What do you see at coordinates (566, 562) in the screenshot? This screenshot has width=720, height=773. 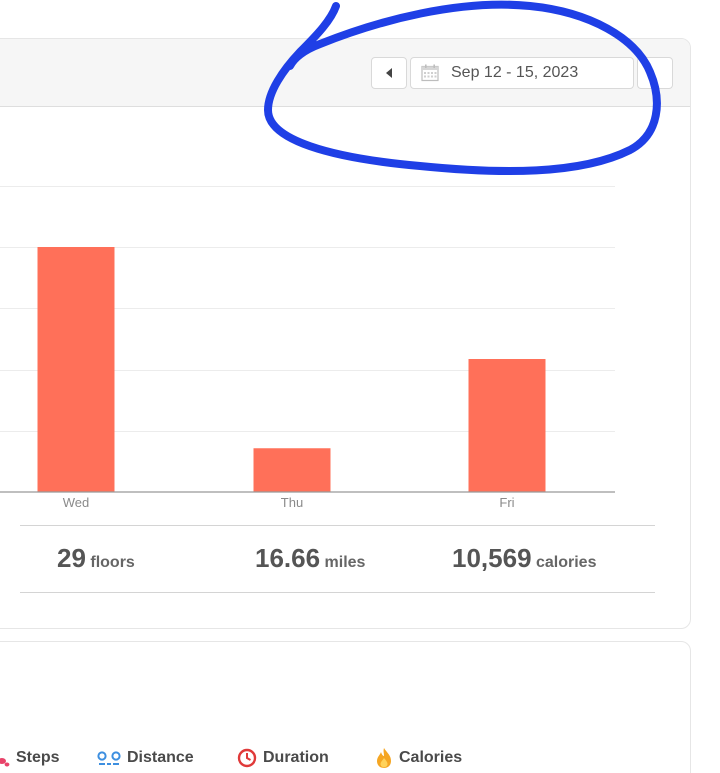 I see `calories-unit: calories` at bounding box center [566, 562].